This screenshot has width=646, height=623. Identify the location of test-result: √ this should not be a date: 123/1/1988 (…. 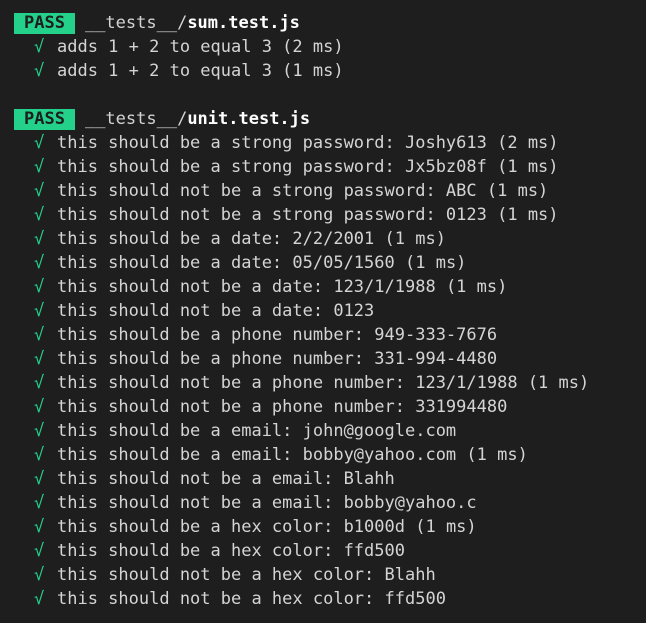
(323, 287).